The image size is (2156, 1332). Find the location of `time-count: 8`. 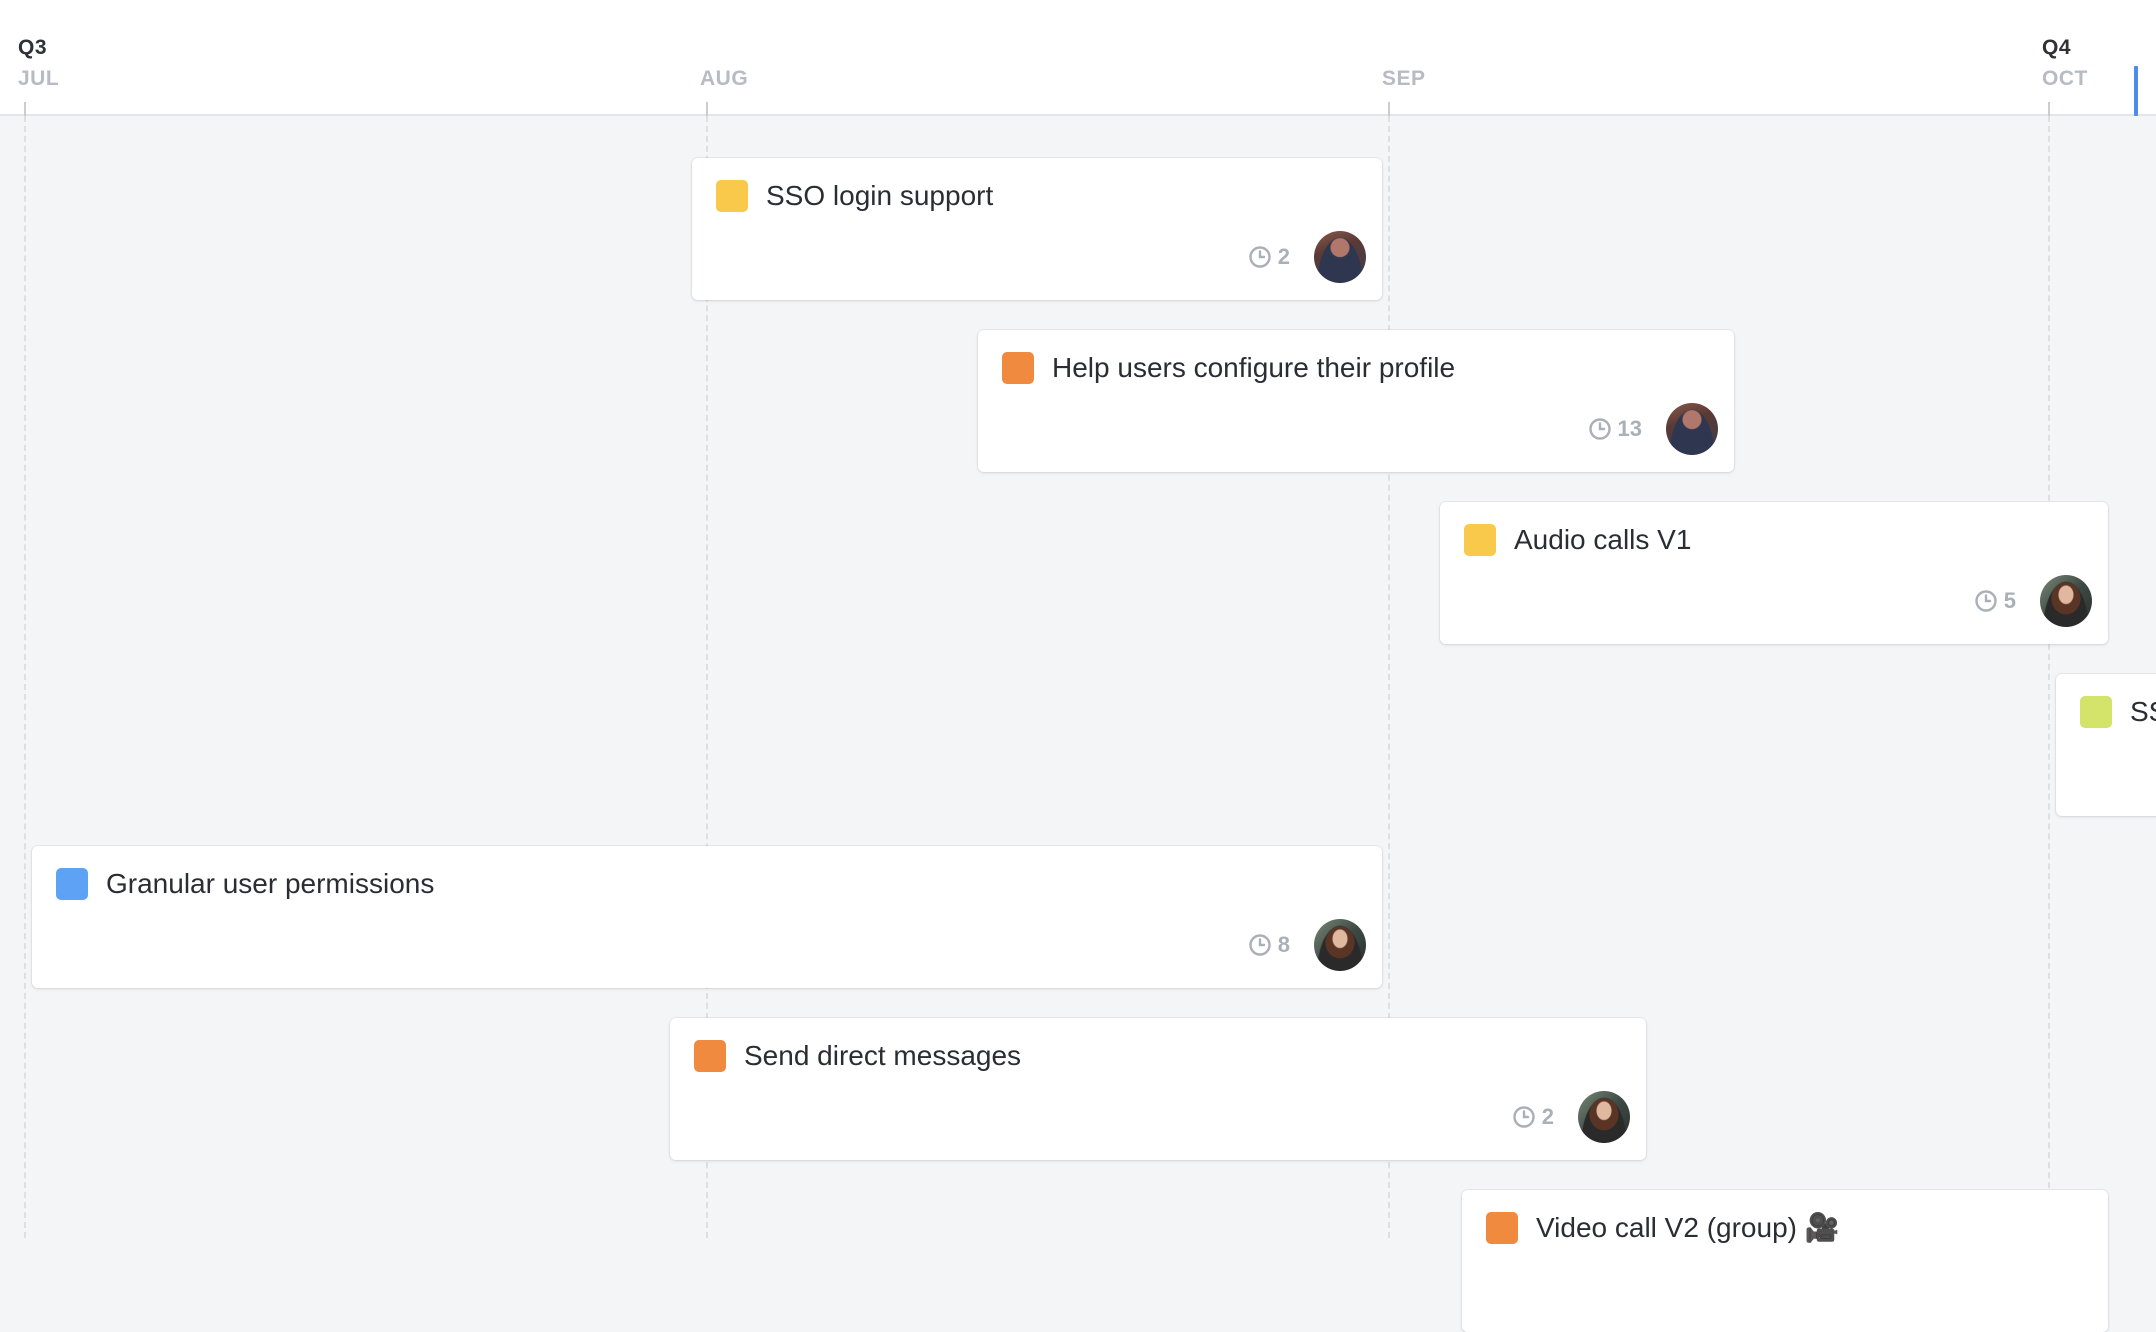

time-count: 8 is located at coordinates (1283, 944).